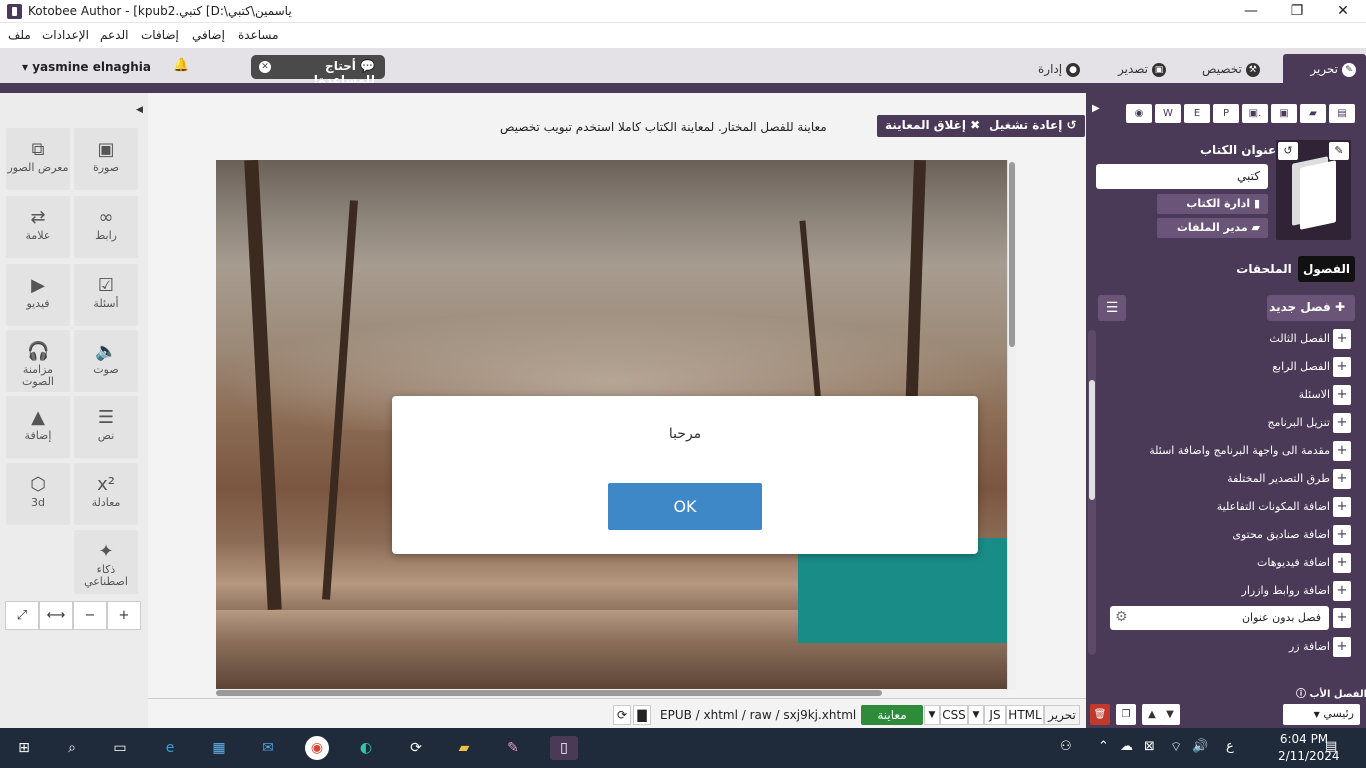 The height and width of the screenshot is (768, 1366). Describe the element at coordinates (1200, 746) in the screenshot. I see `volume-icon: 🔊` at that location.